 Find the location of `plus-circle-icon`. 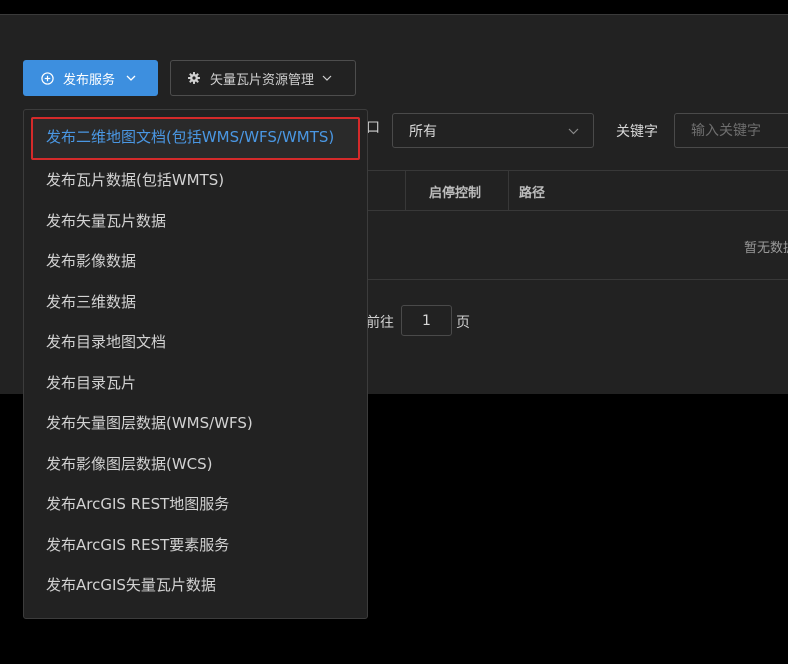

plus-circle-icon is located at coordinates (47, 78).